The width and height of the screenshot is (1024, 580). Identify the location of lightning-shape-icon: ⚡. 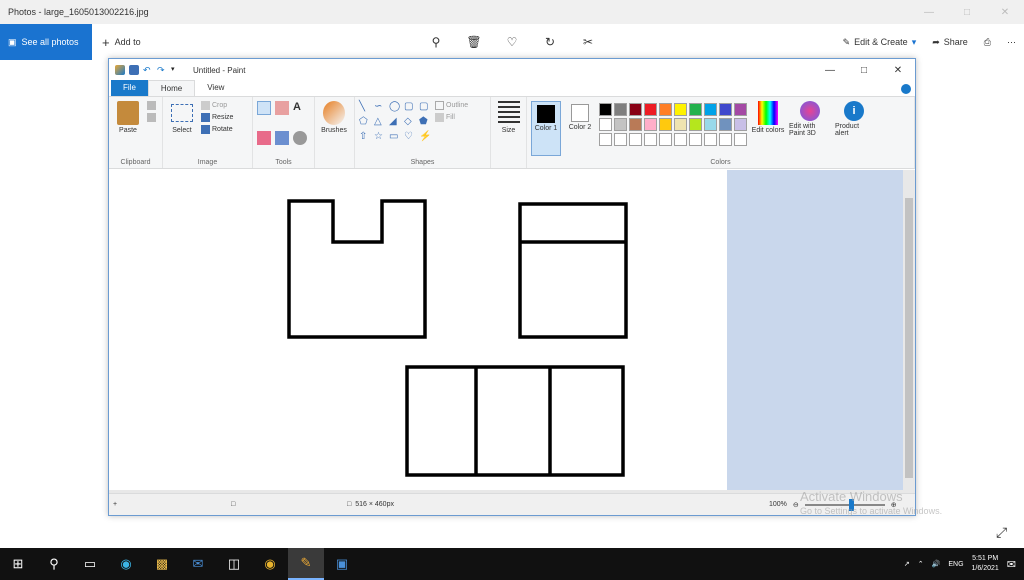
(425, 137).